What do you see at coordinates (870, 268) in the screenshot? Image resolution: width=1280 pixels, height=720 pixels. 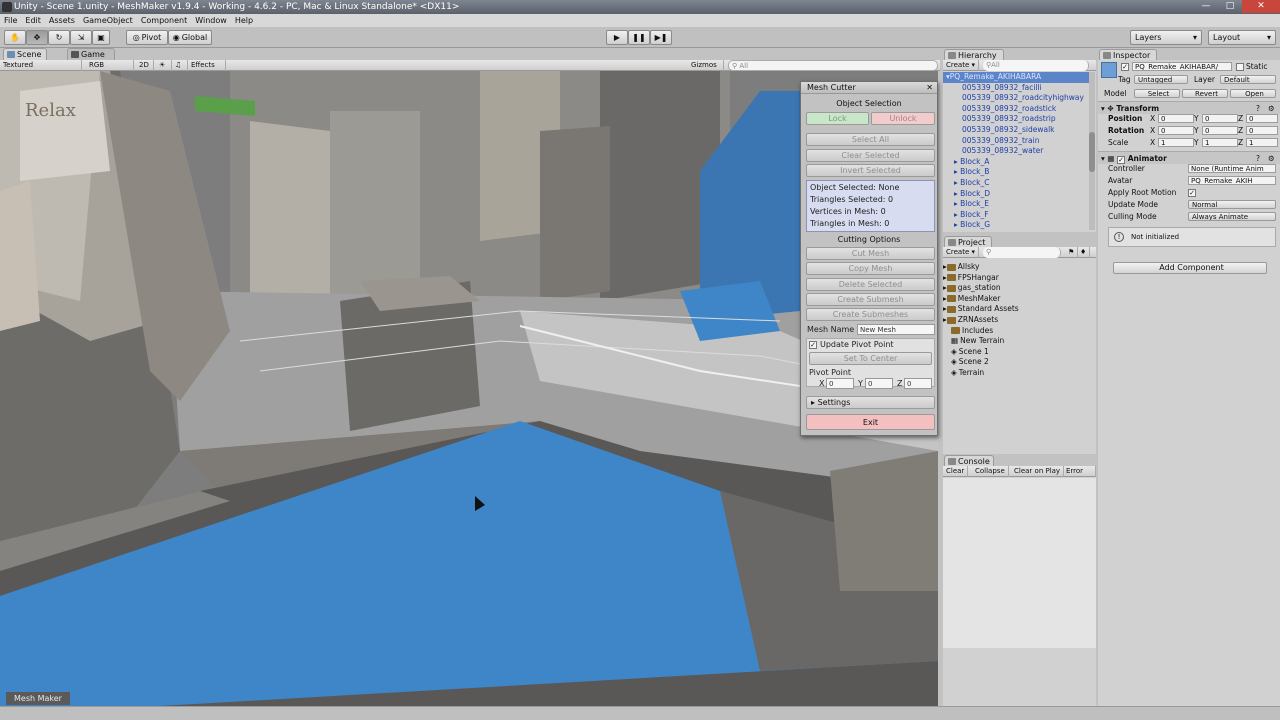 I see `copy-mesh-button: Copy Mesh` at bounding box center [870, 268].